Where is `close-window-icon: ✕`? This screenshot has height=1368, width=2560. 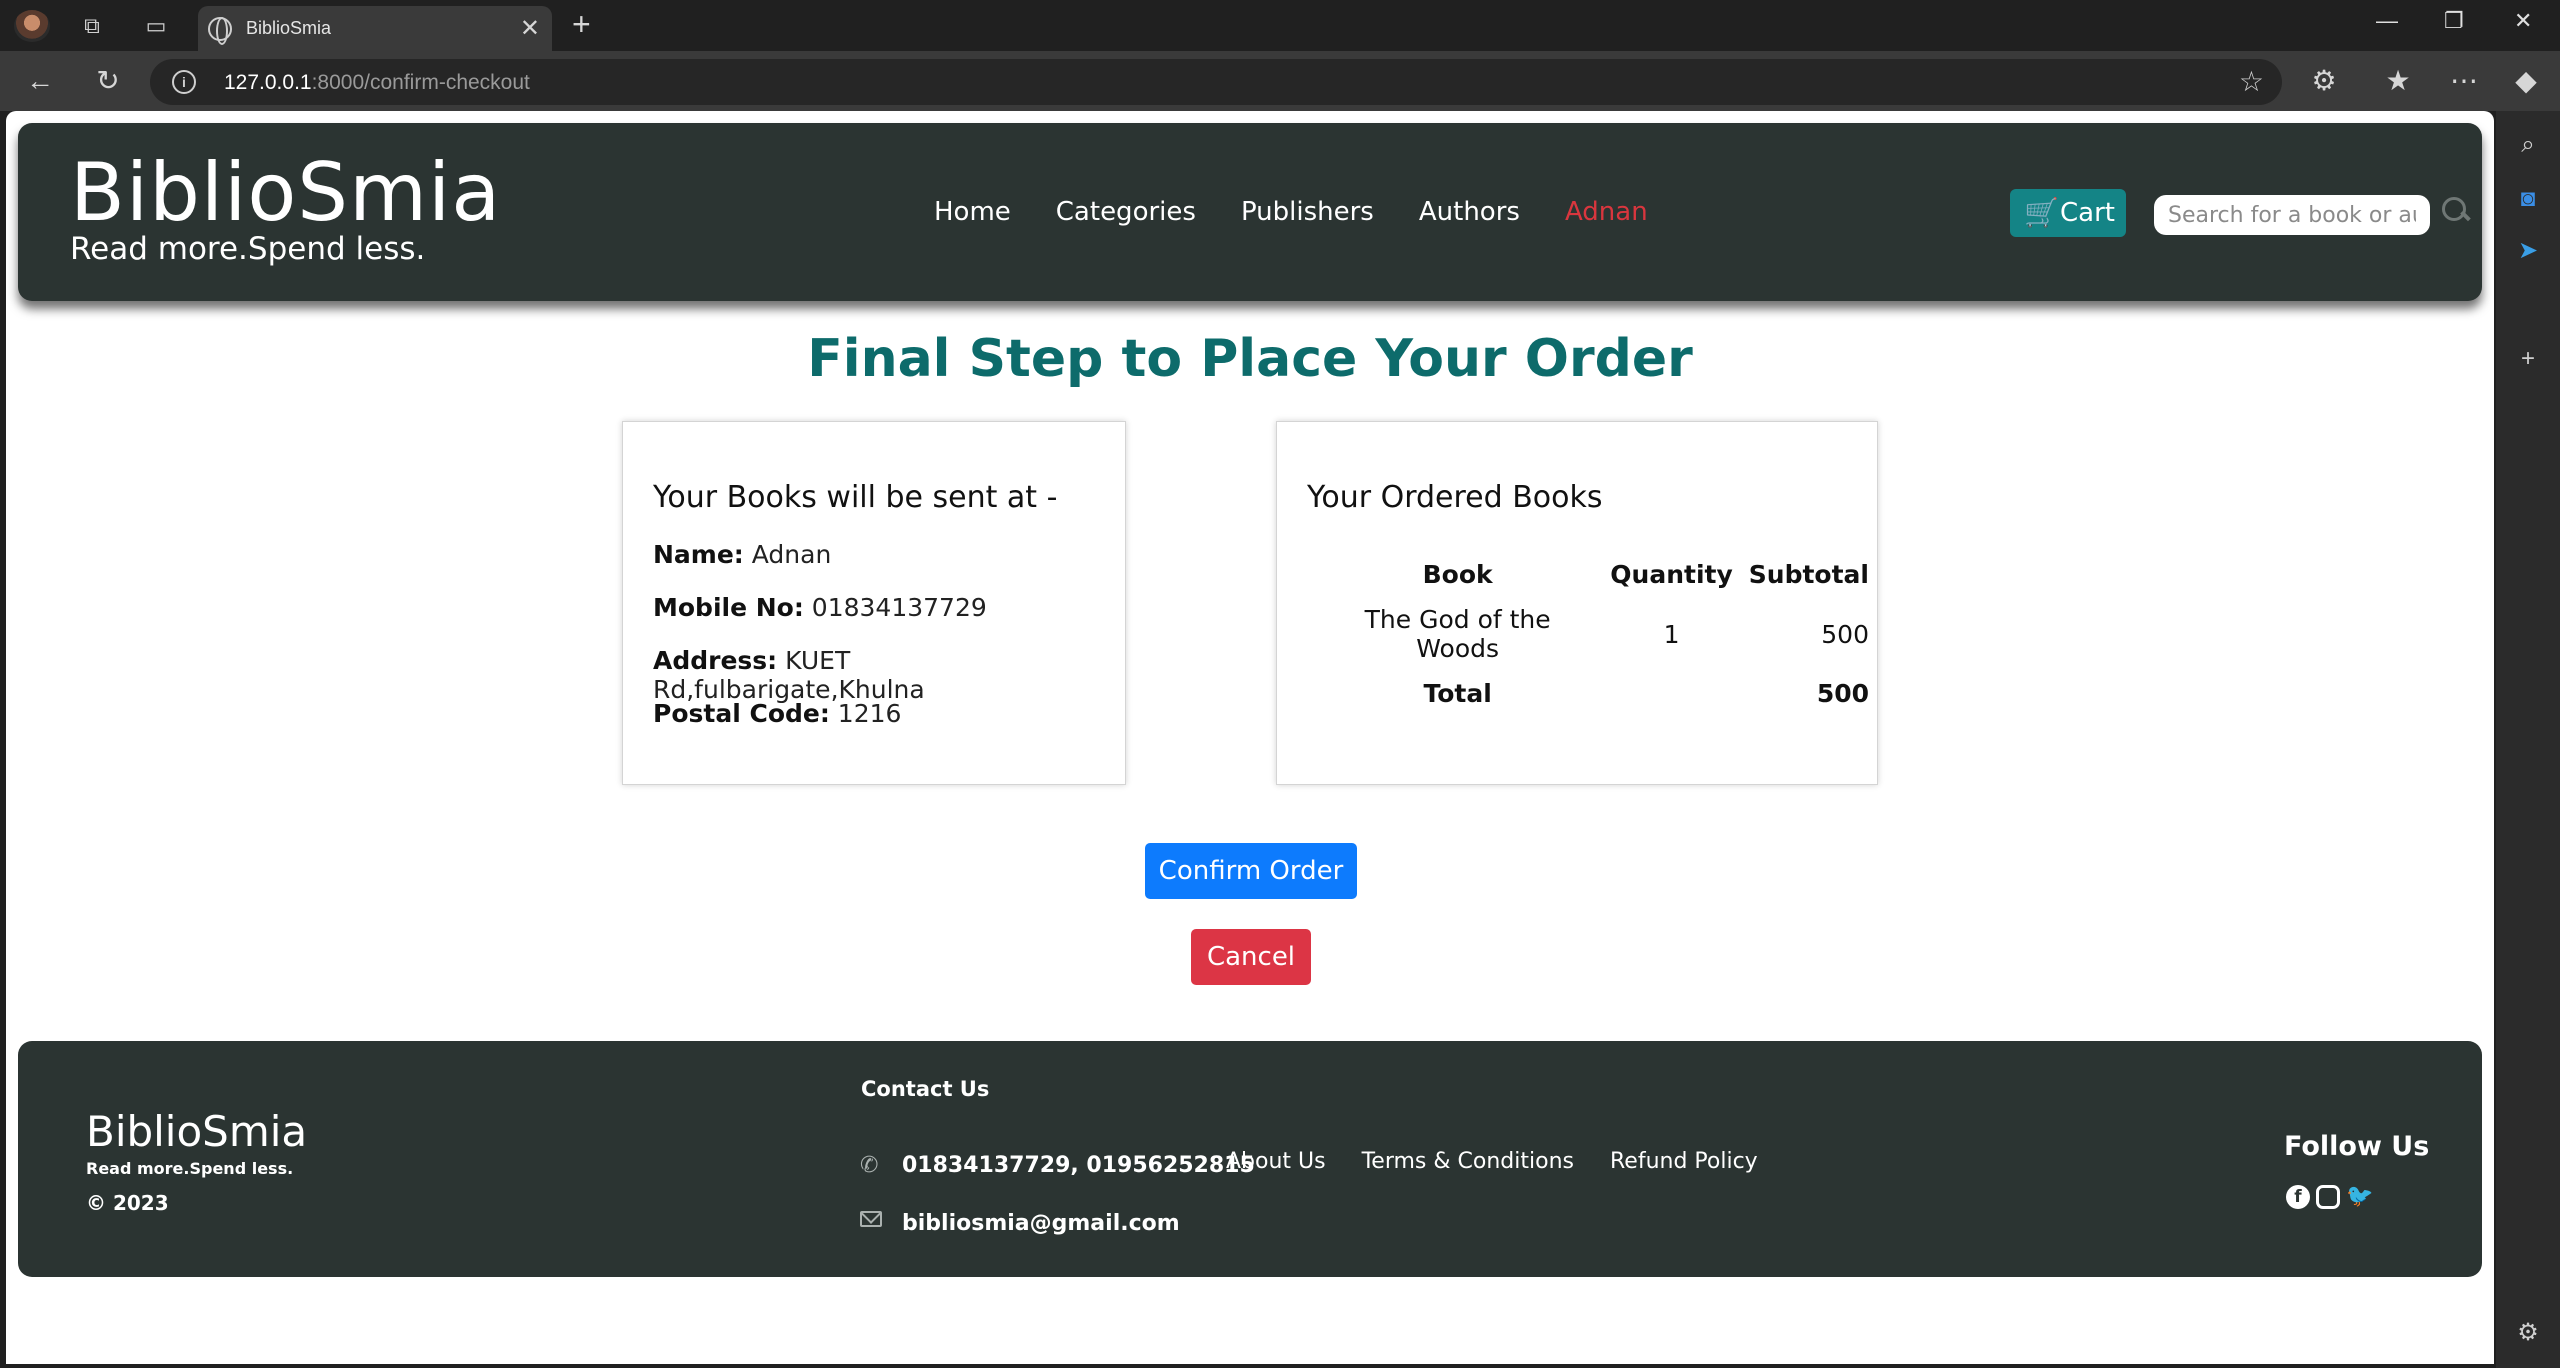
close-window-icon: ✕ is located at coordinates (2523, 21).